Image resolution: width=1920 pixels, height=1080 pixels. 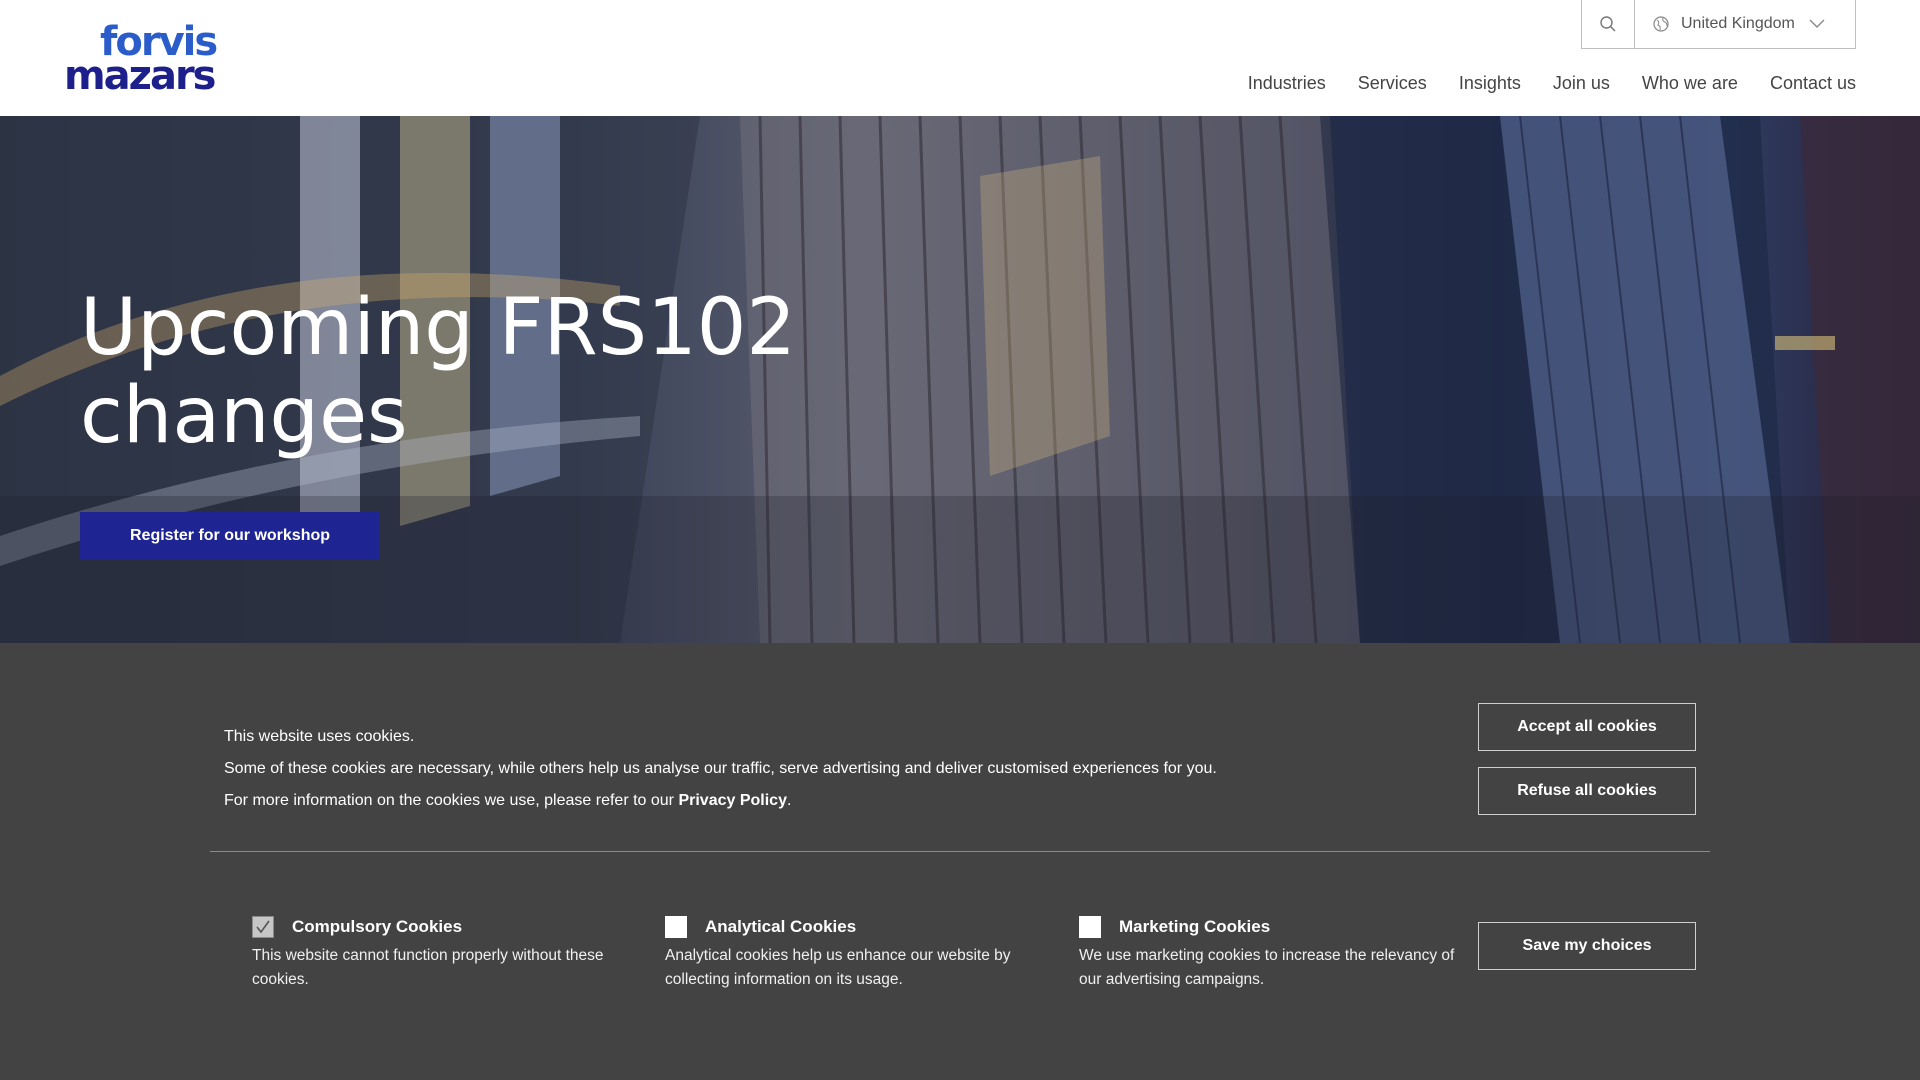 I want to click on forvis-mazars-logo: forvis mazars, so click(x=149, y=60).